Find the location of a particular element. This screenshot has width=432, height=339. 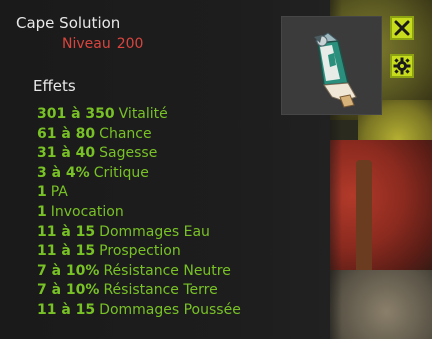

effect-stat: Résistance Neutre is located at coordinates (167, 270).